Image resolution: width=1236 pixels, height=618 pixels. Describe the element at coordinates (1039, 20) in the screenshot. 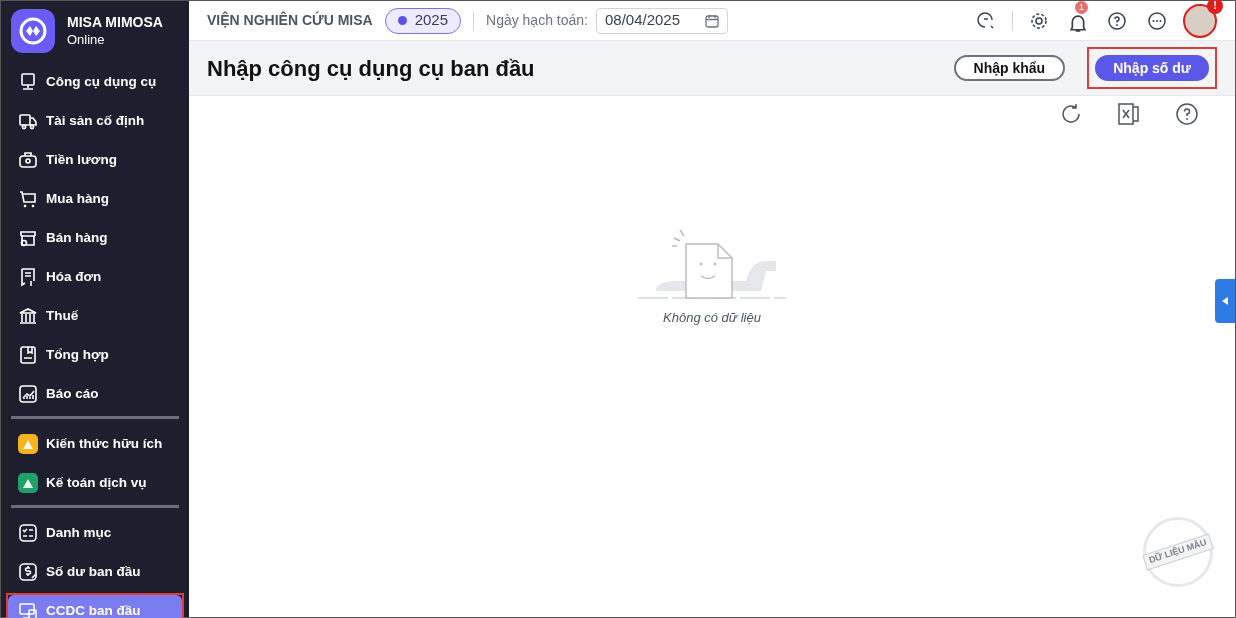

I see `settings-icon` at that location.